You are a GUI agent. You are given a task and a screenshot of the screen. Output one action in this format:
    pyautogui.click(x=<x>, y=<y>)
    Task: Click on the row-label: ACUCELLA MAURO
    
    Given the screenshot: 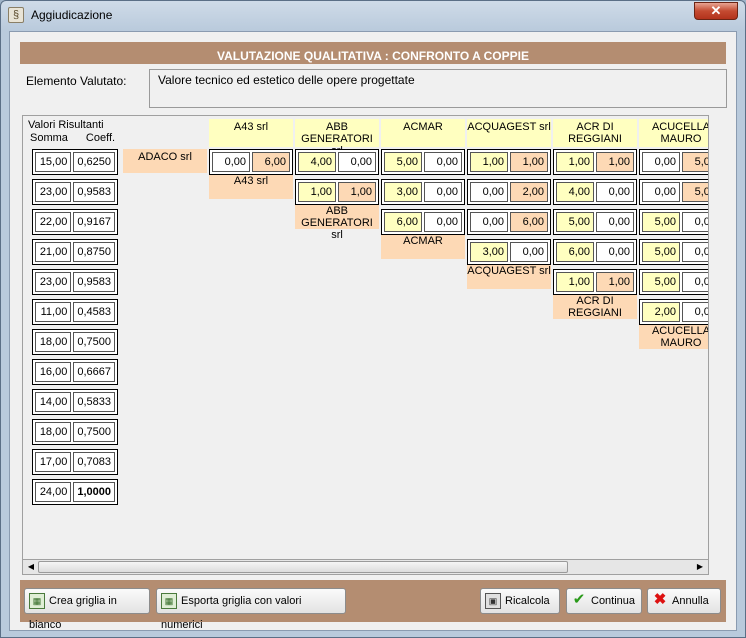 What is the action you would take?
    pyautogui.click(x=673, y=336)
    